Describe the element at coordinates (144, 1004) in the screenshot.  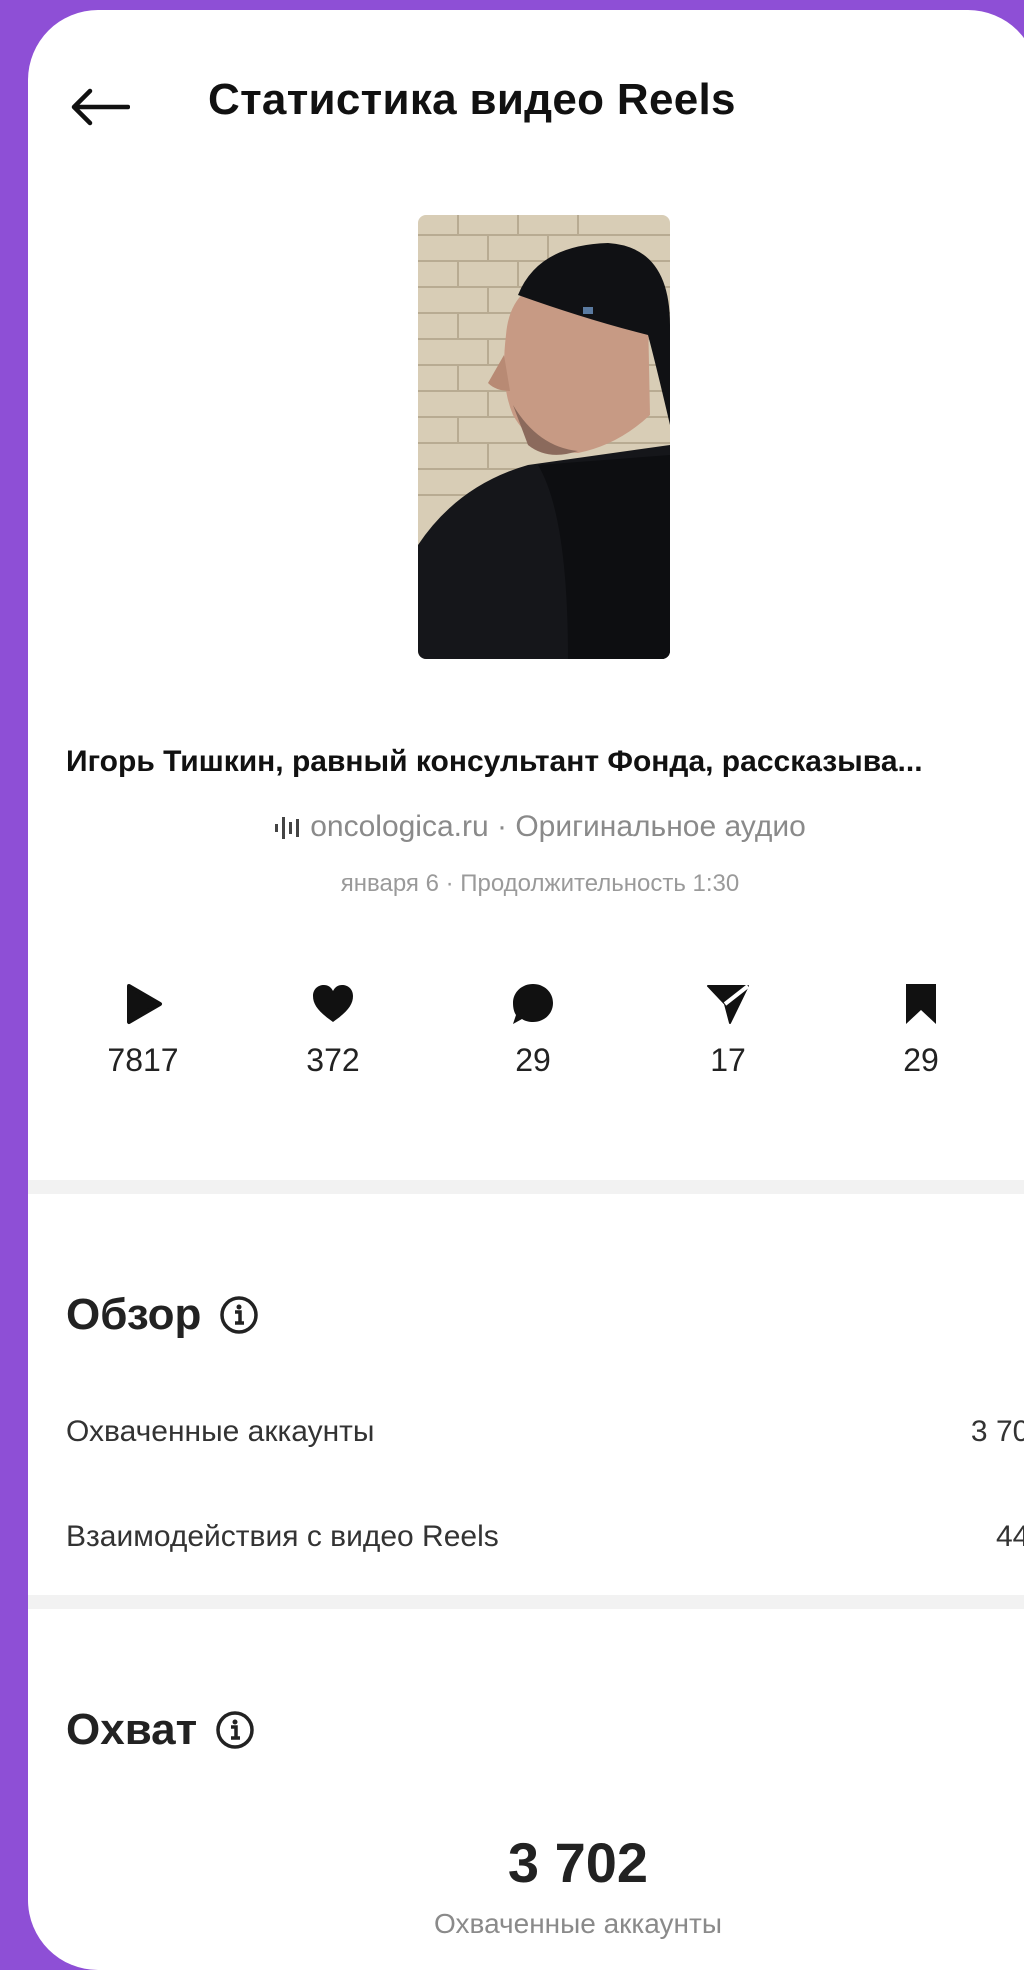
I see `play-icon` at that location.